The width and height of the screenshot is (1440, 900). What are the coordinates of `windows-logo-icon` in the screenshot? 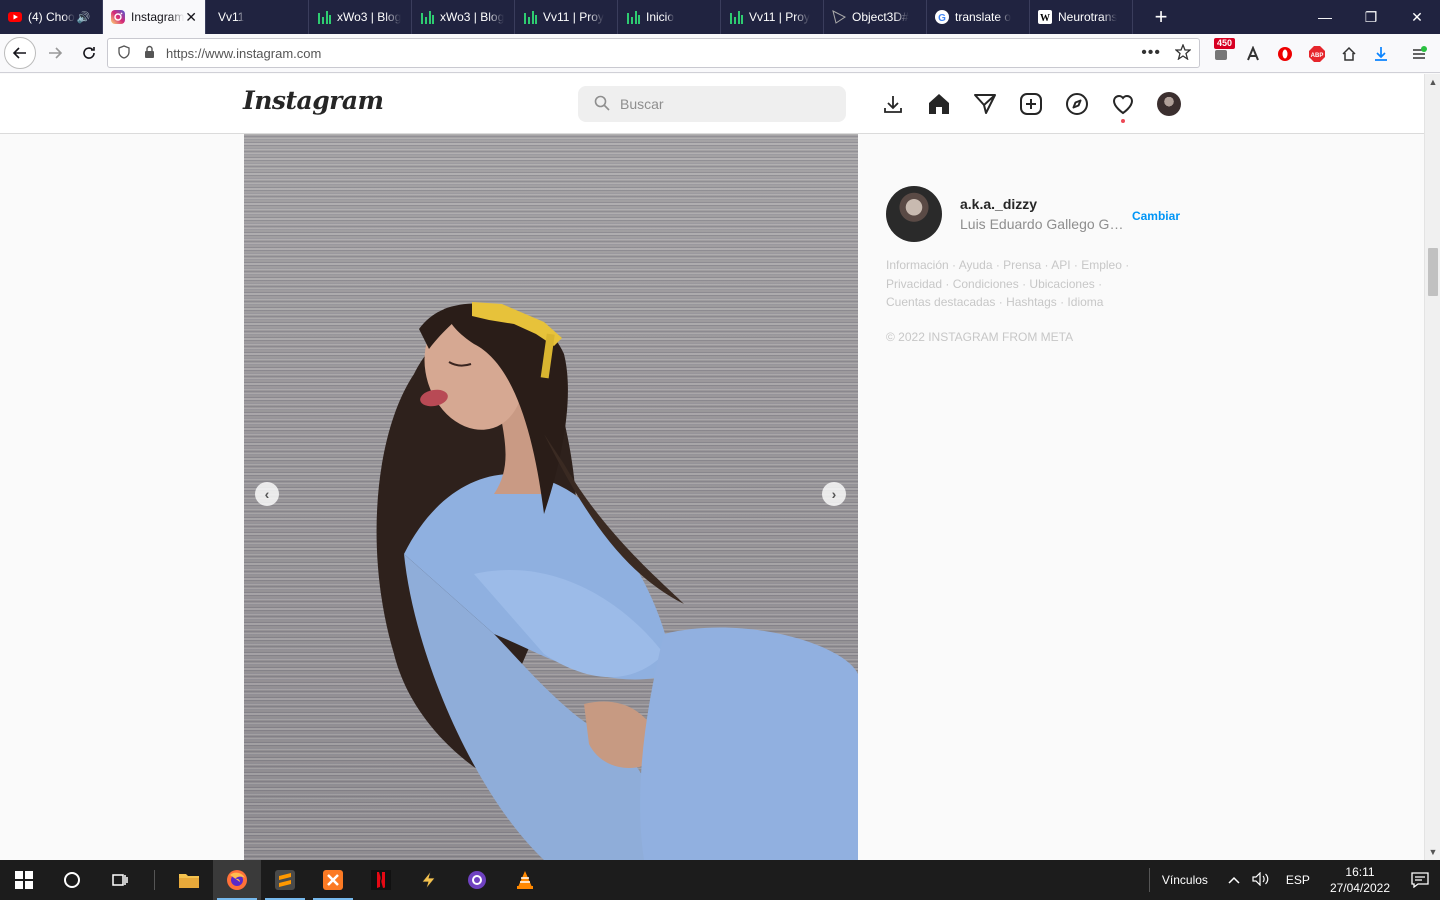 It's located at (24, 880).